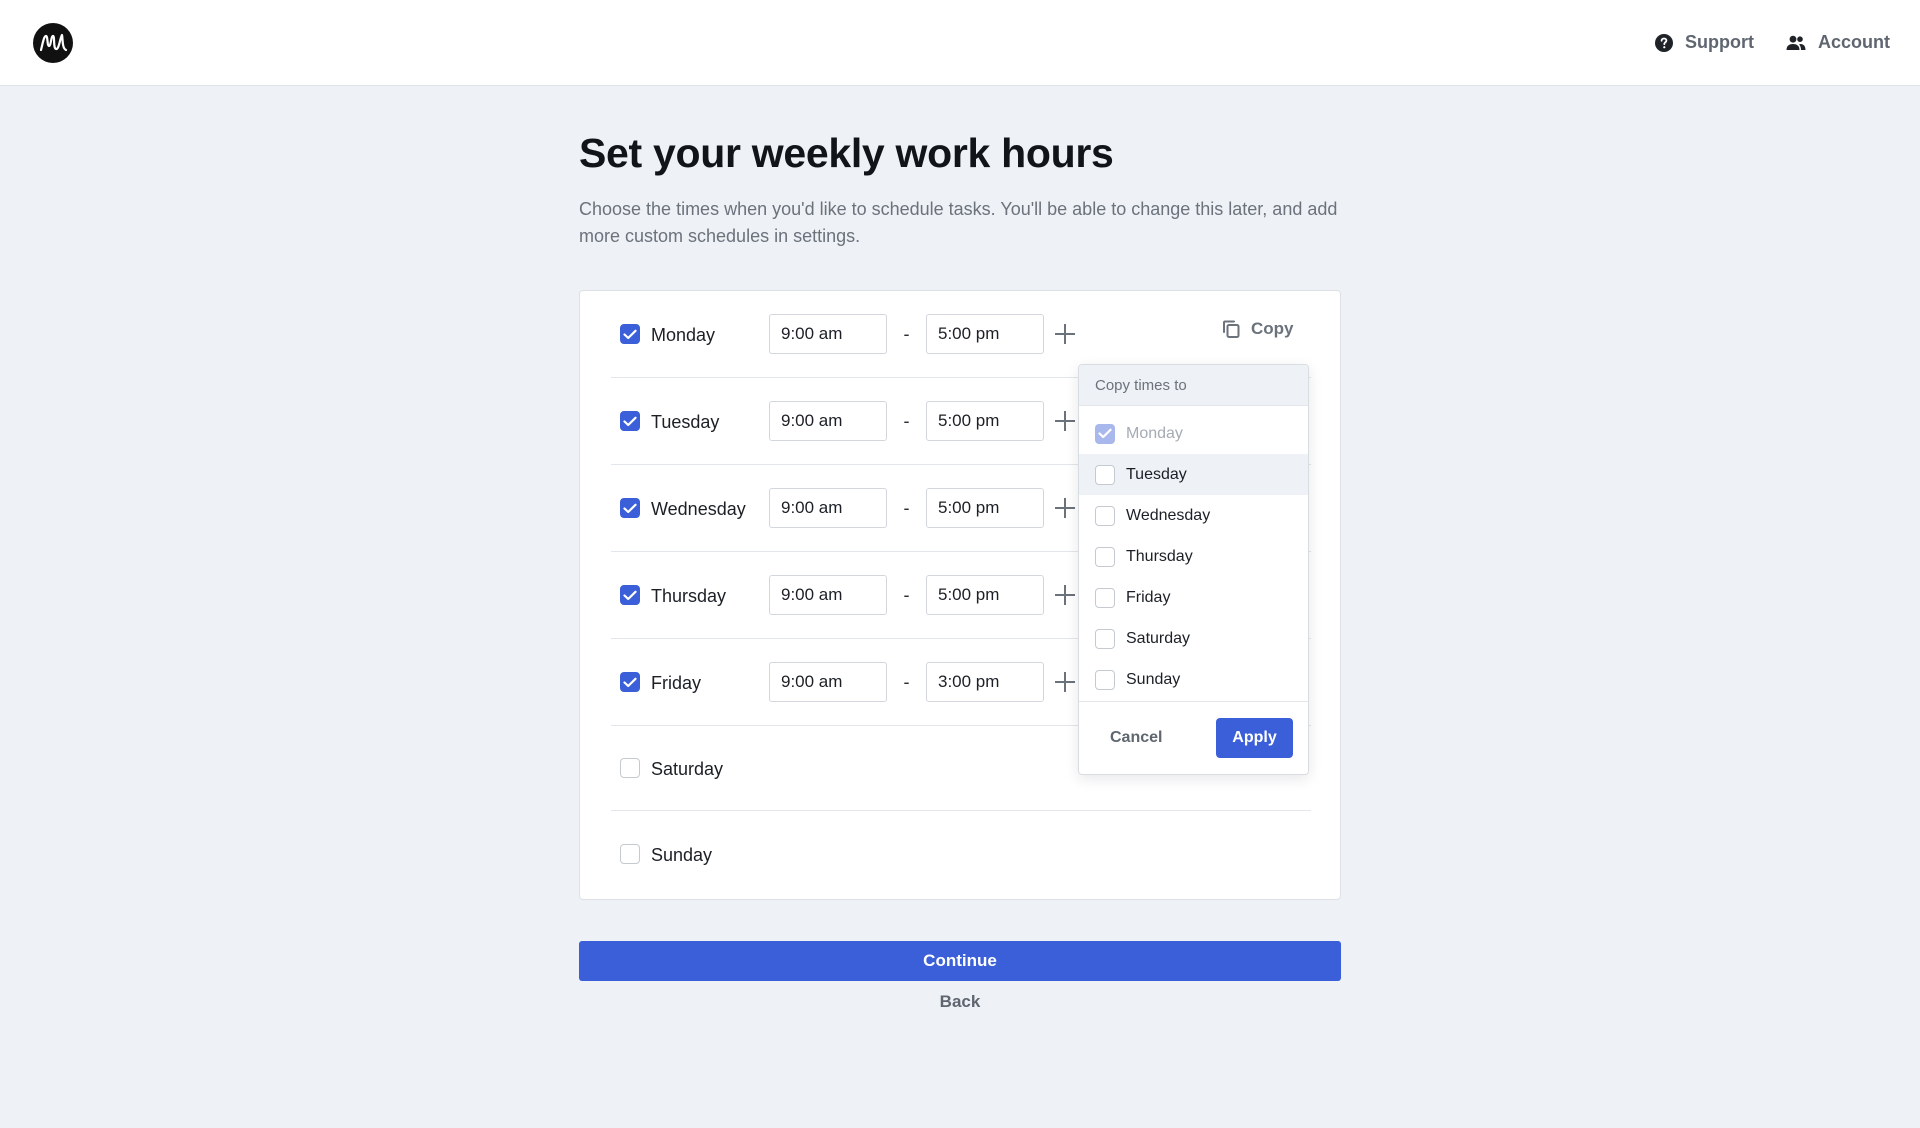 Image resolution: width=1920 pixels, height=1128 pixels. What do you see at coordinates (960, 961) in the screenshot?
I see `continue-button: Continue` at bounding box center [960, 961].